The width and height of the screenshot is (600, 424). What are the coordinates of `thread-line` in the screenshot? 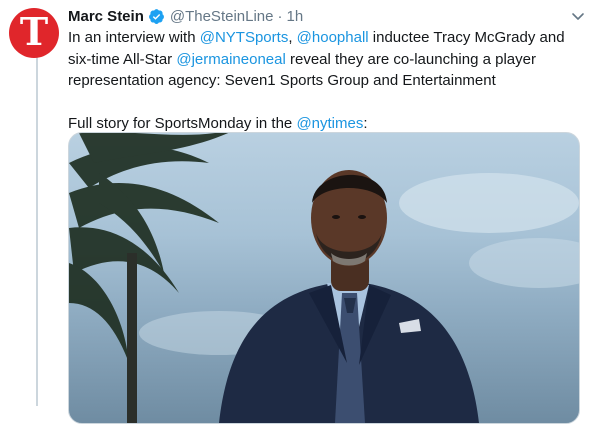 It's located at (37, 231).